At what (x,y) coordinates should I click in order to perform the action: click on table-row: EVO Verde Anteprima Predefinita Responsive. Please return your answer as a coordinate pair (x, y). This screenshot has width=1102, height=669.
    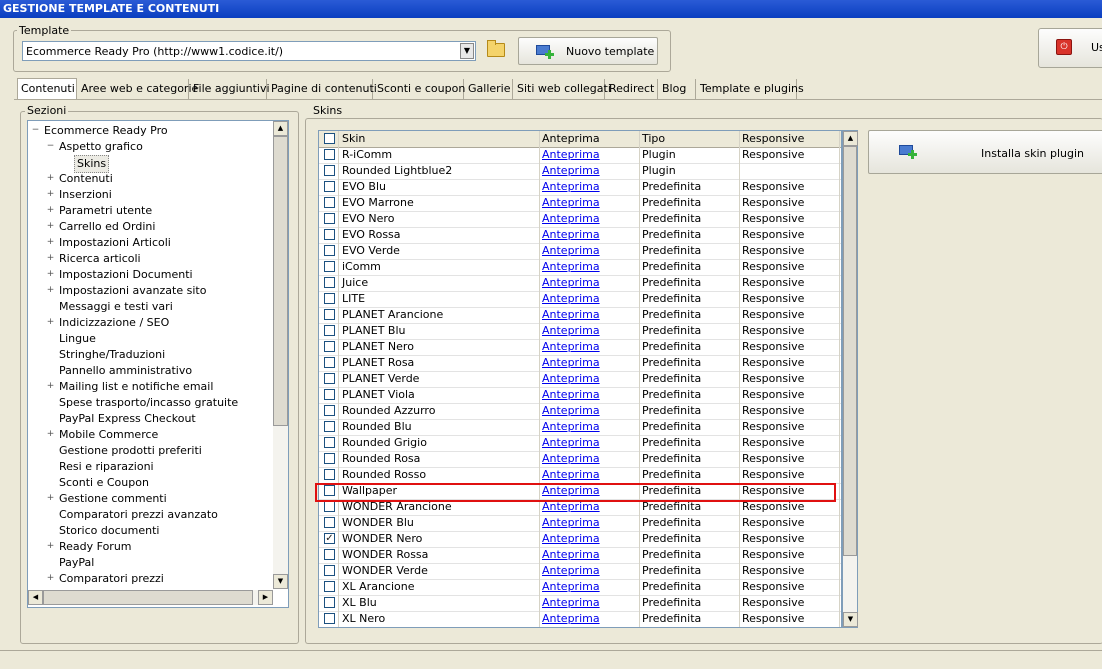
    Looking at the image, I should click on (580, 251).